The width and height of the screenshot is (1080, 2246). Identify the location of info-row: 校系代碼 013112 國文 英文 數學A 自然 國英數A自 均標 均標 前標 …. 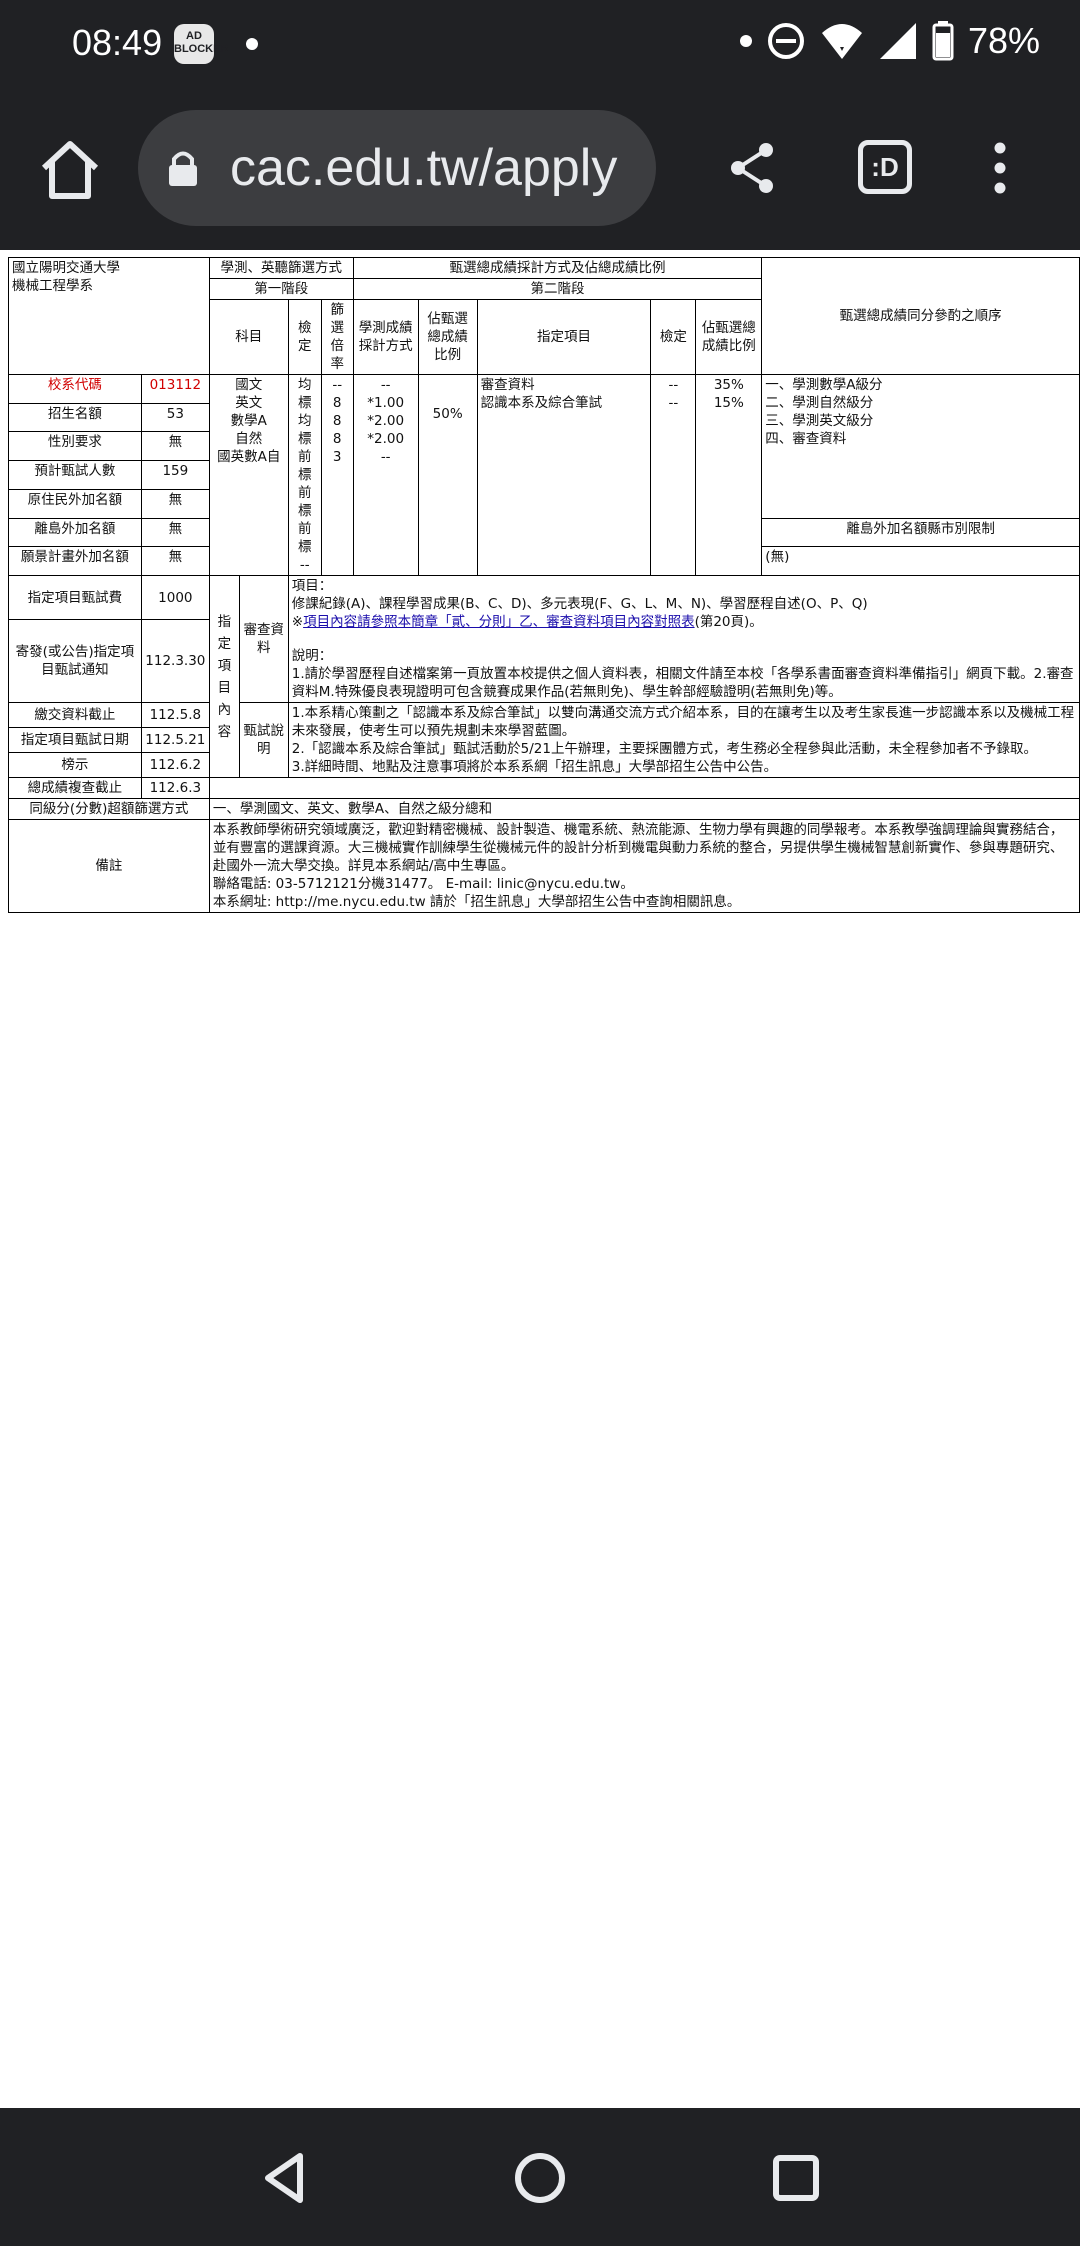
(544, 475).